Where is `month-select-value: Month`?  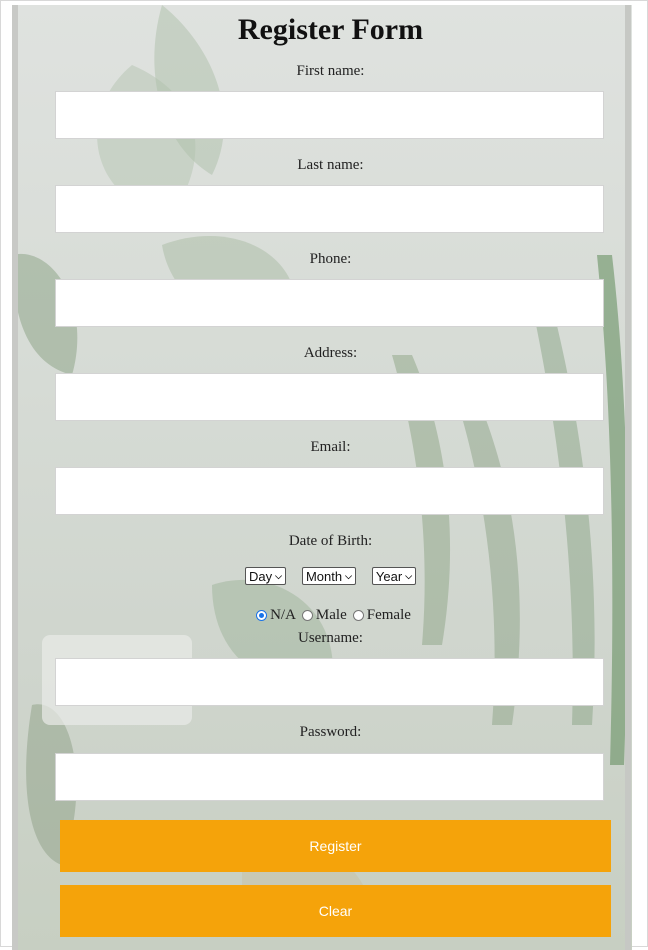
month-select-value: Month is located at coordinates (324, 576).